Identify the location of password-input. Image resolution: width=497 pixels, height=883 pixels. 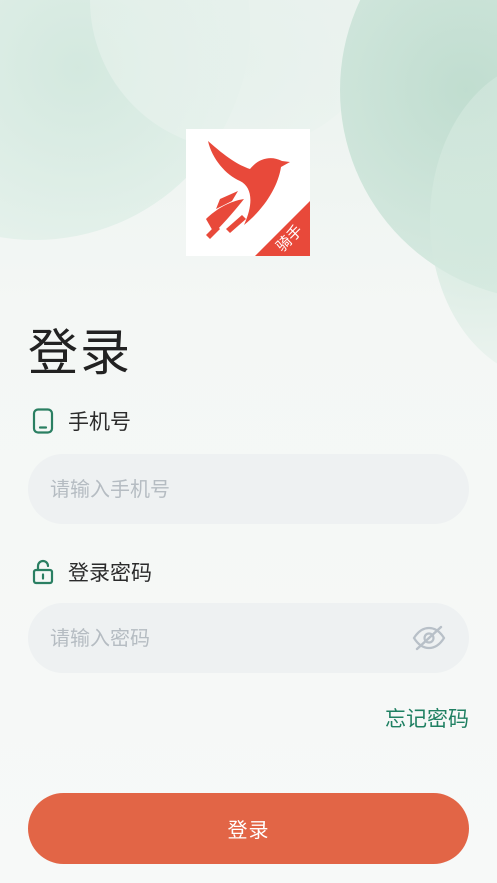
(230, 638).